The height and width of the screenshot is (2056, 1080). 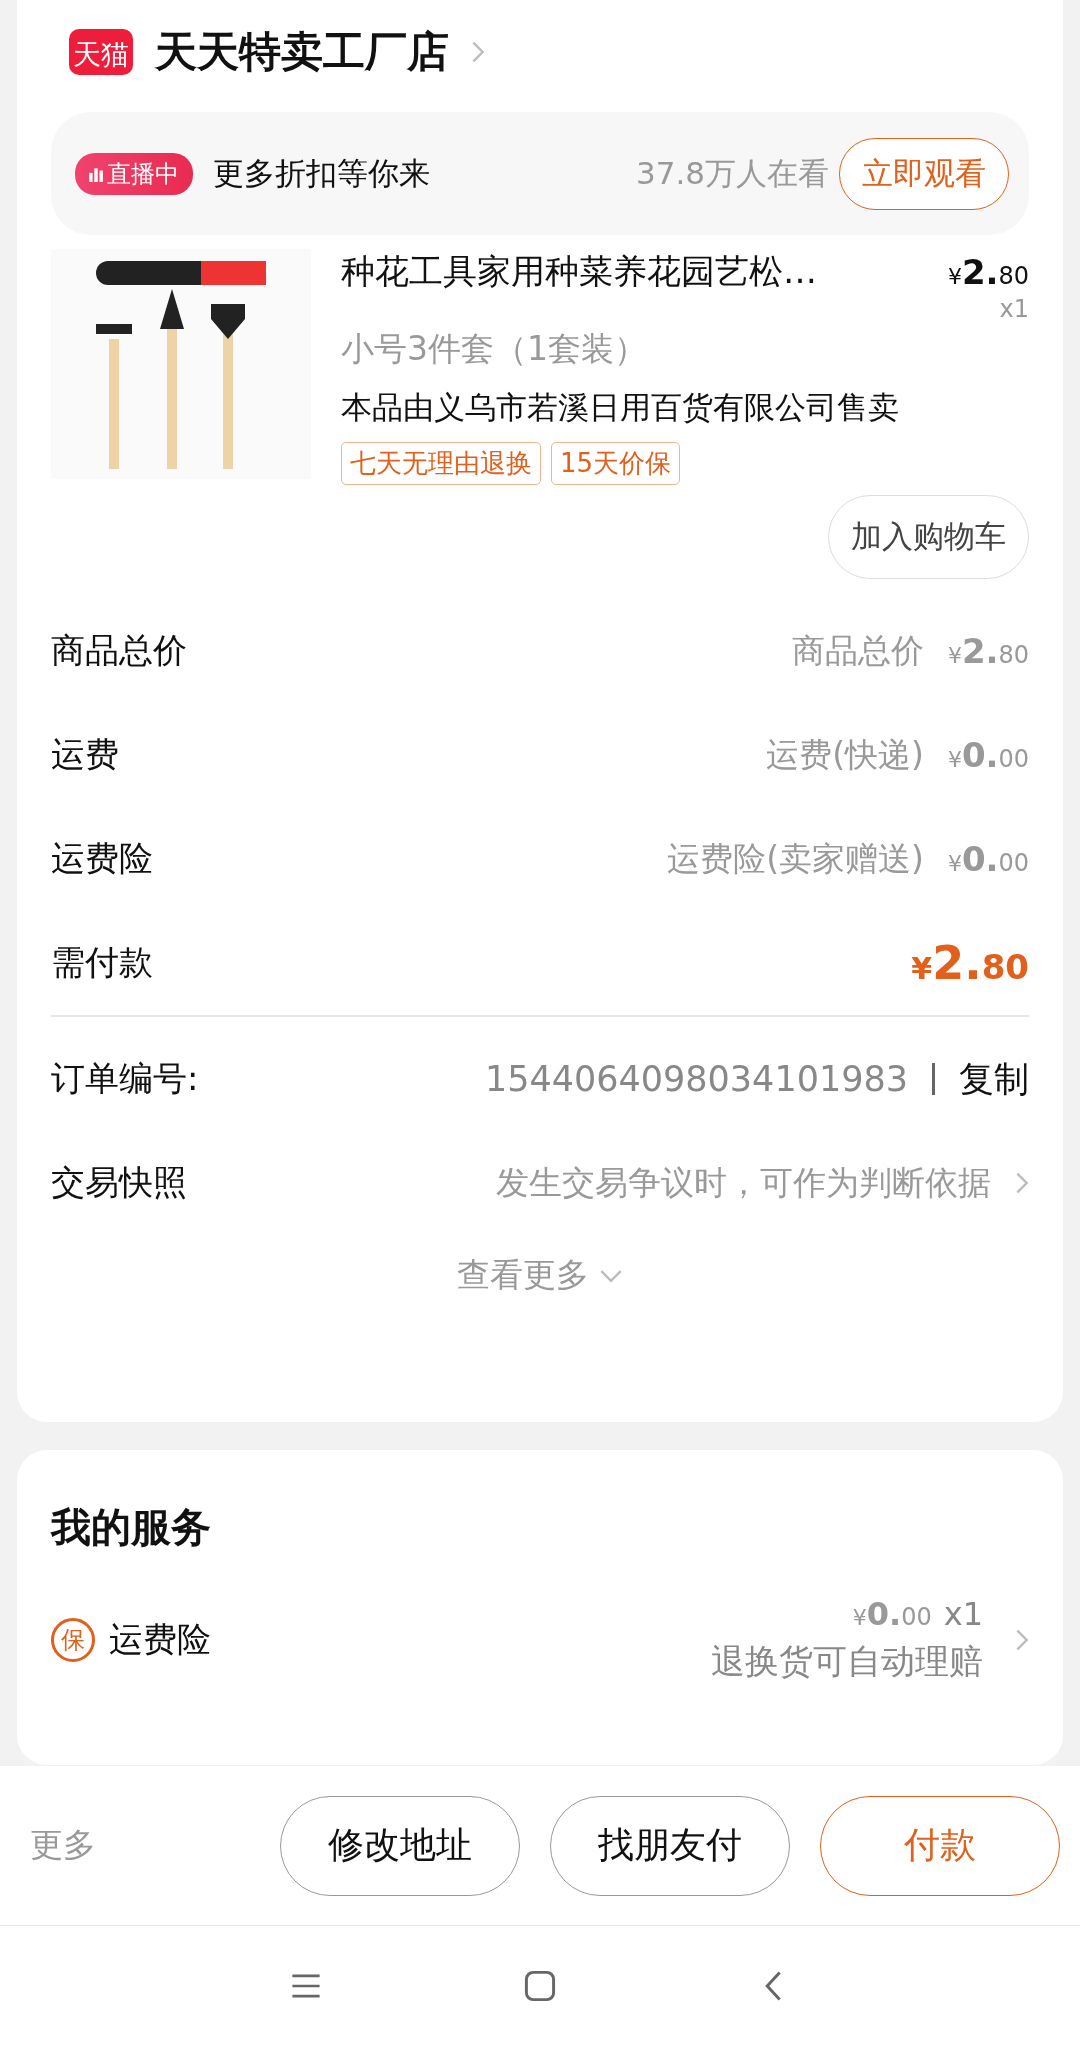 What do you see at coordinates (322, 173) in the screenshot?
I see `live-slogan: 更多折扣等你来` at bounding box center [322, 173].